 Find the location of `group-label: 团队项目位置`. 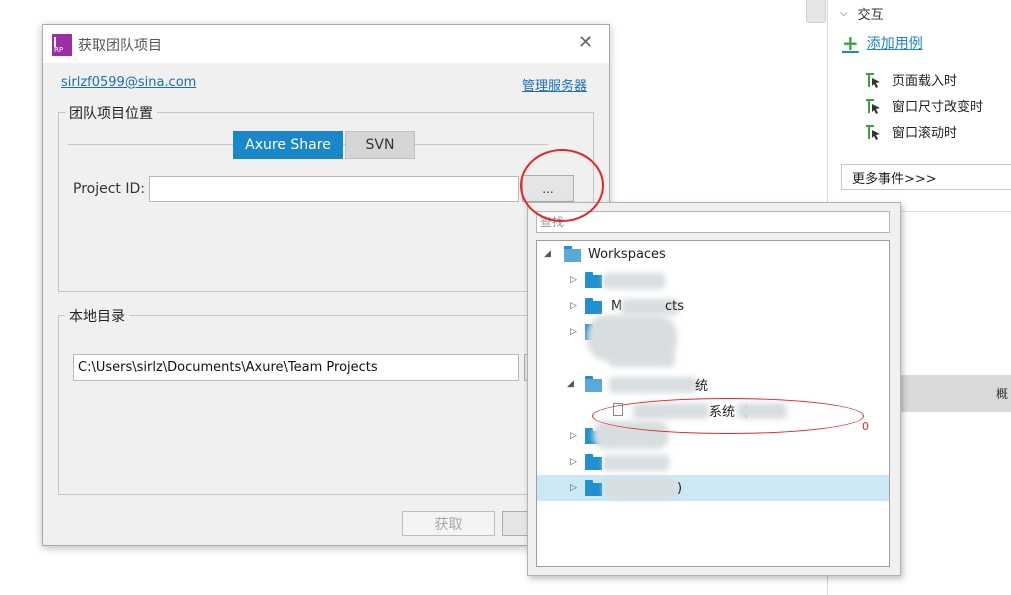

group-label: 团队项目位置 is located at coordinates (111, 113).